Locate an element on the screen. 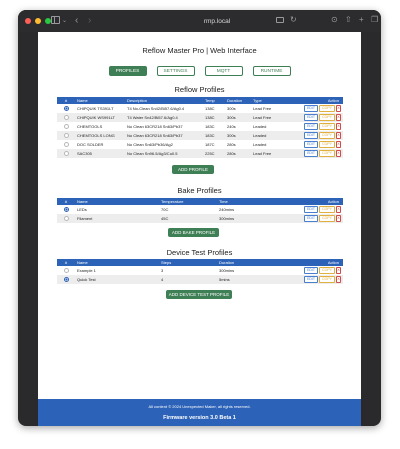 This screenshot has height=449, width=400. privacy-report-icon is located at coordinates (280, 20).